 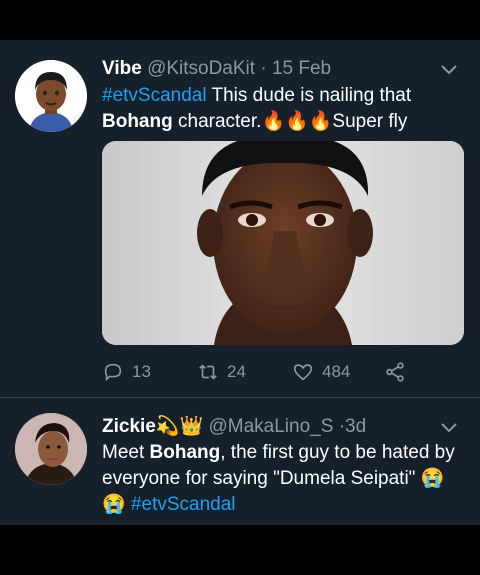 What do you see at coordinates (301, 68) in the screenshot?
I see `timestamp: 15 Feb` at bounding box center [301, 68].